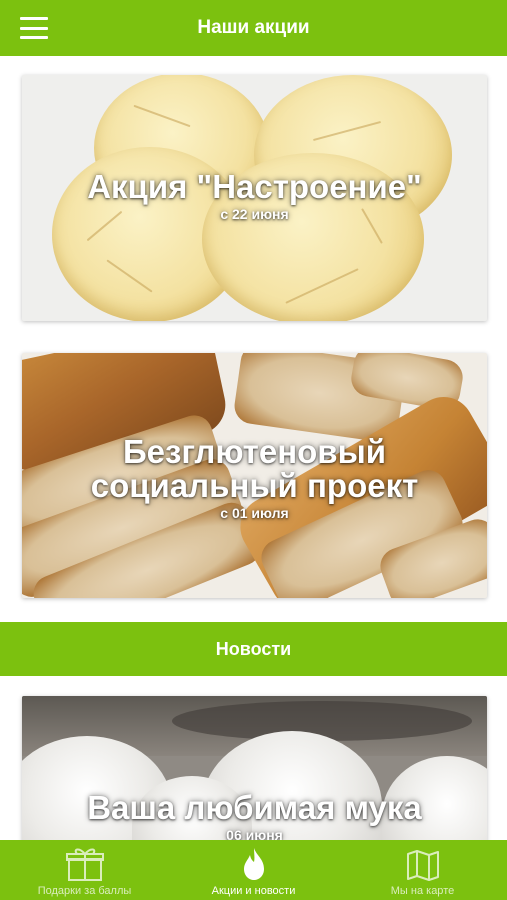 The height and width of the screenshot is (900, 507). What do you see at coordinates (422, 865) in the screenshot?
I see `map-icon` at bounding box center [422, 865].